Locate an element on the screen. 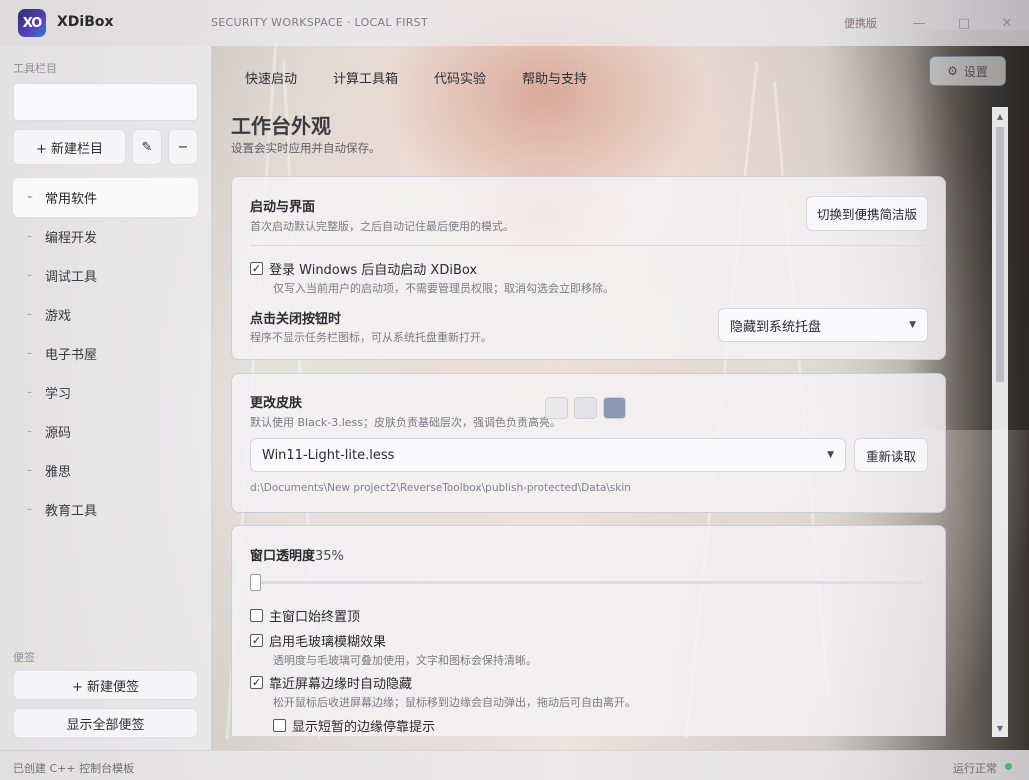 Image resolution: width=1029 pixels, height=780 pixels. tab-calc-toolbox: 计算工具箱 is located at coordinates (365, 77).